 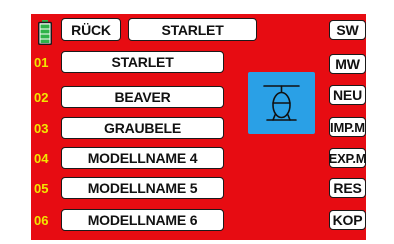 What do you see at coordinates (41, 188) in the screenshot?
I see `model-number: 05` at bounding box center [41, 188].